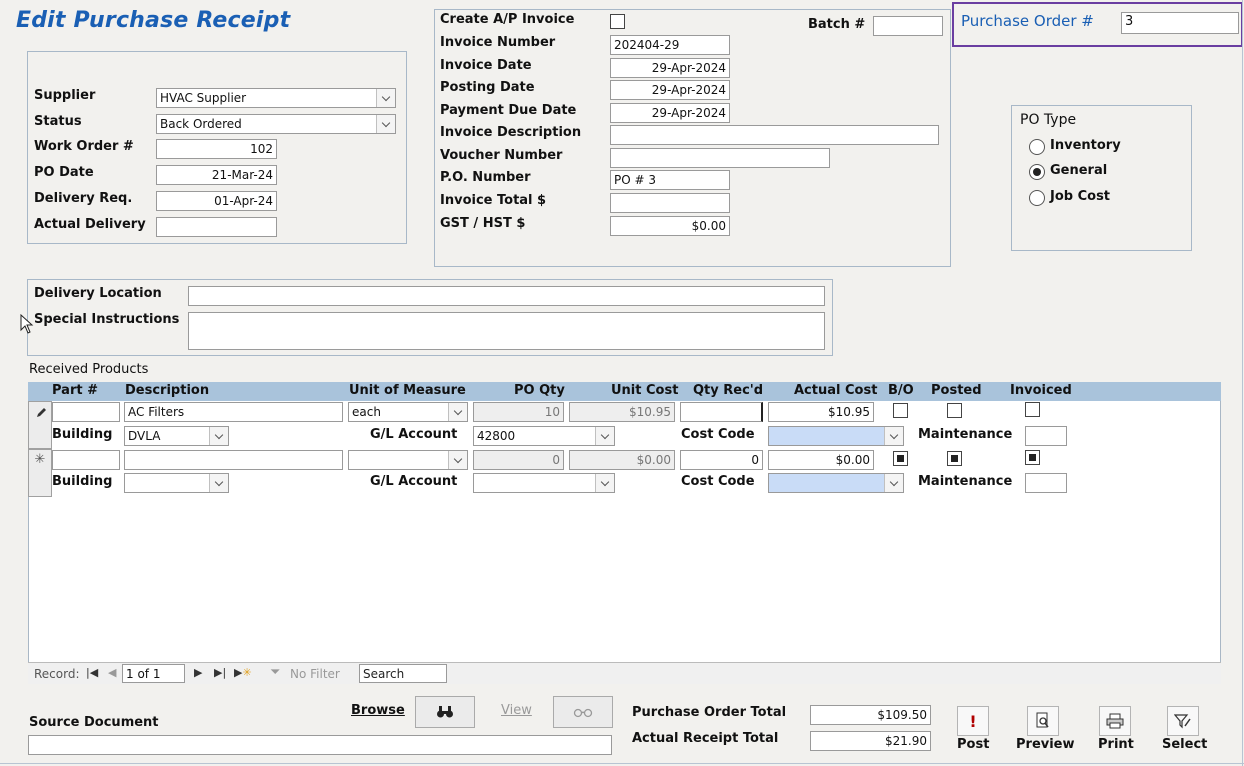 This screenshot has width=1244, height=766. Describe the element at coordinates (216, 149) in the screenshot. I see `work-order-field: 102` at that location.